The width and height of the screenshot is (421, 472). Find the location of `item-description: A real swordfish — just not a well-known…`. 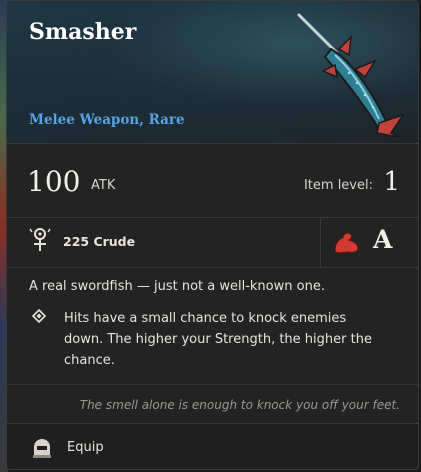

item-description: A real swordfish — just not a well-known… is located at coordinates (177, 286).